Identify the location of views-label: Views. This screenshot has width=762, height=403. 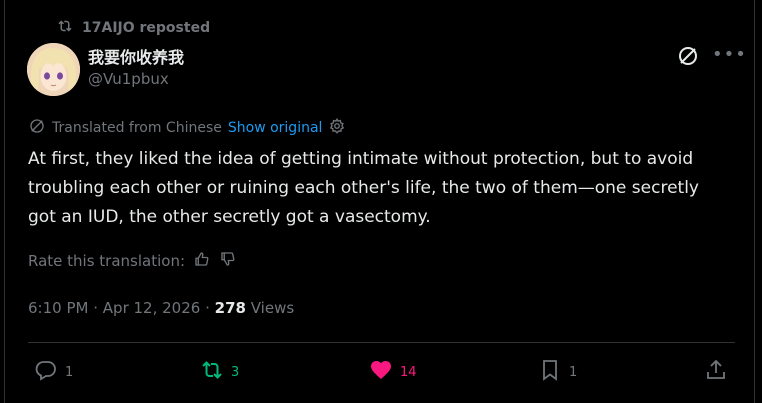
(272, 308).